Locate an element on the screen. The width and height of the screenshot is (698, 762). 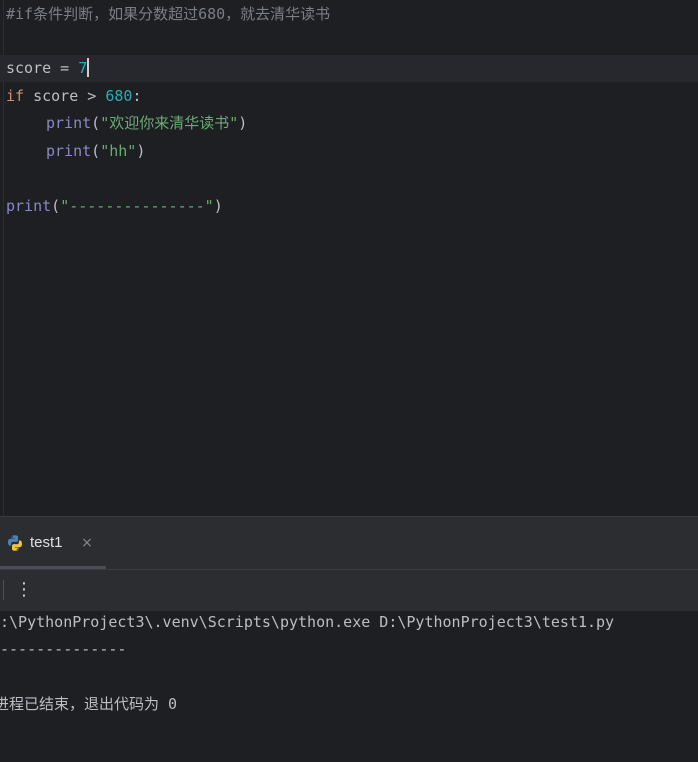
text-caret is located at coordinates (88, 67).